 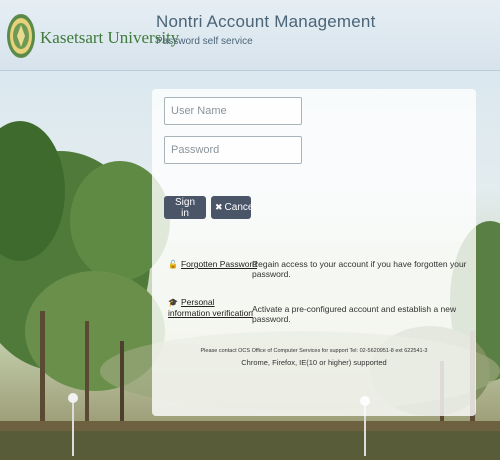 What do you see at coordinates (233, 111) in the screenshot?
I see `username-input` at bounding box center [233, 111].